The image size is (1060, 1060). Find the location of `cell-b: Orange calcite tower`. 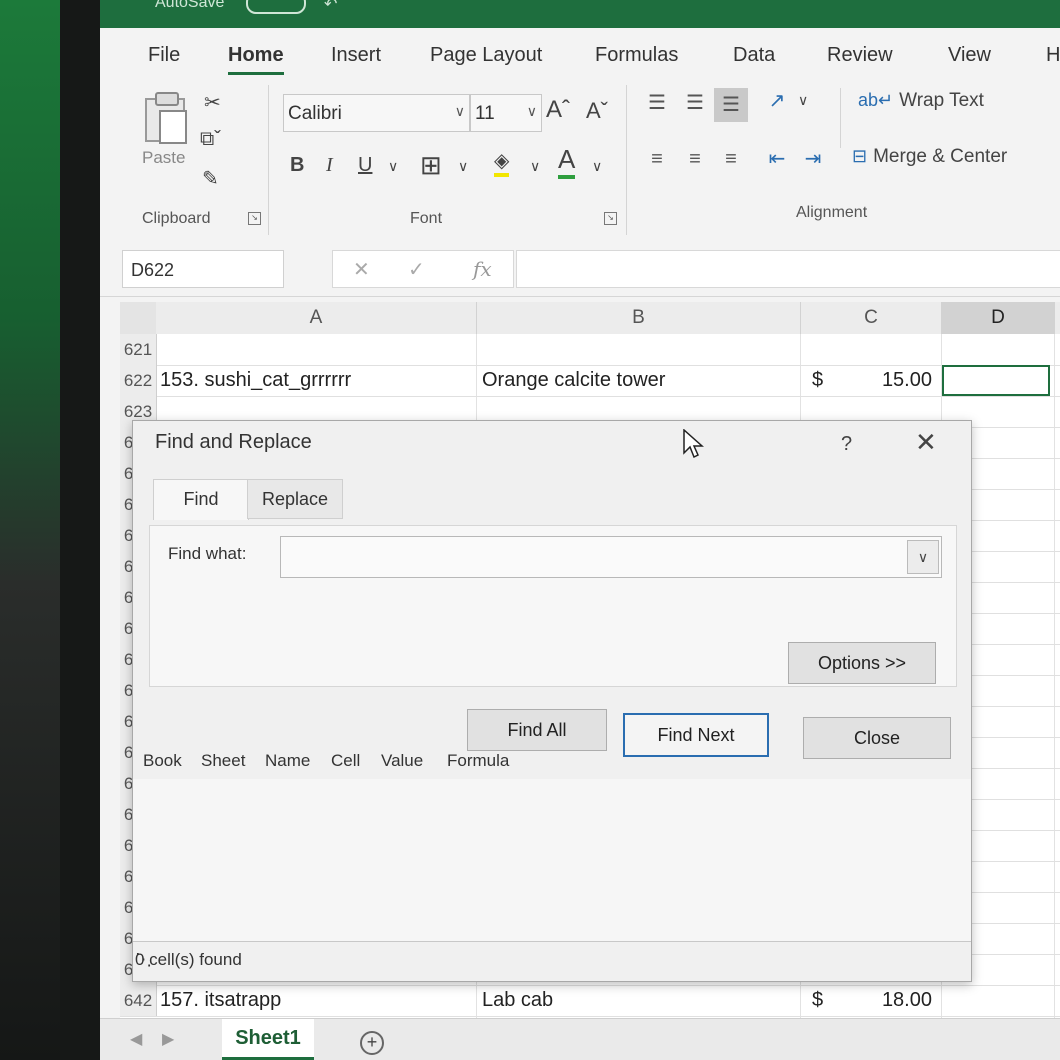

cell-b: Orange calcite tower is located at coordinates (573, 380).